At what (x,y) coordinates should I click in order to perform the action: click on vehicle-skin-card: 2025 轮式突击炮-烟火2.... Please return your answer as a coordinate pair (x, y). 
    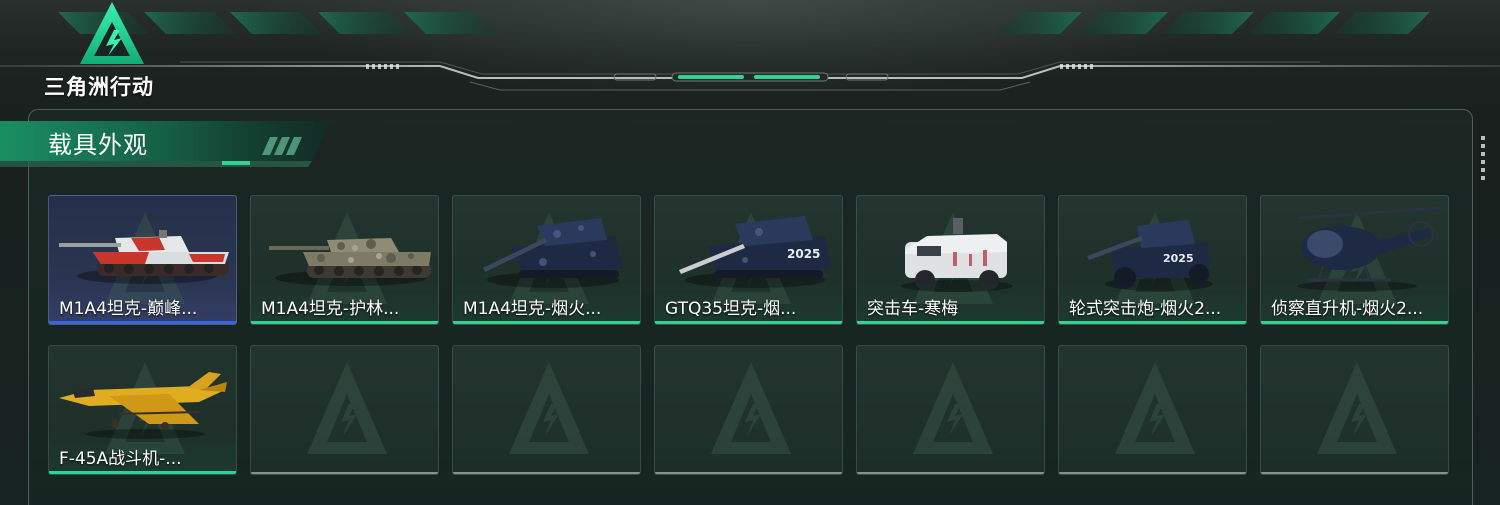
    Looking at the image, I should click on (1152, 260).